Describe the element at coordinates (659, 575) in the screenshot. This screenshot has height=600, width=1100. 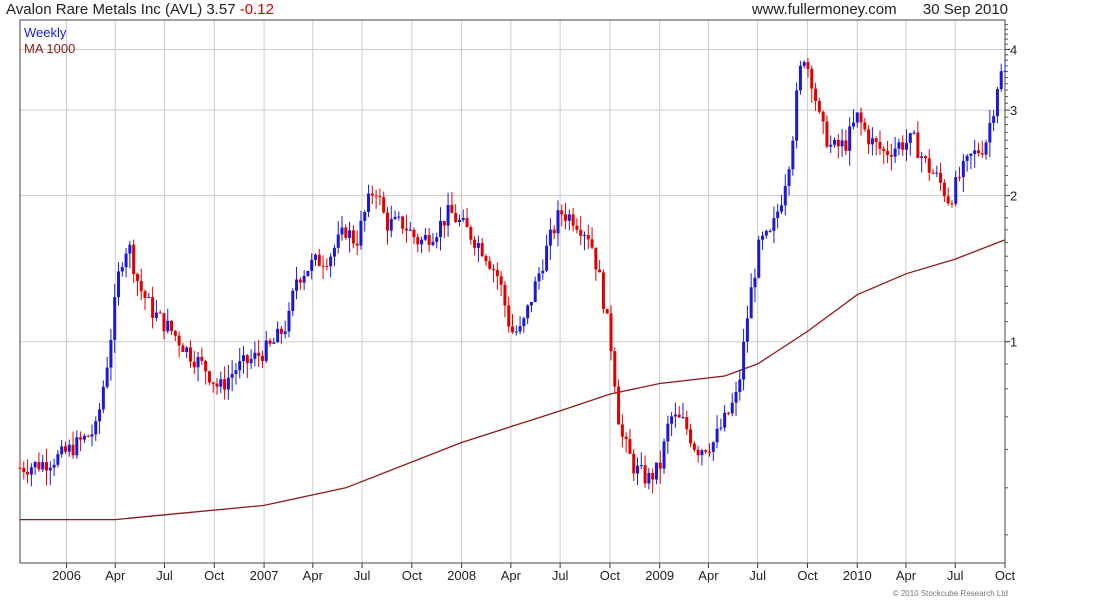
I see `x-tick-label: 2009` at that location.